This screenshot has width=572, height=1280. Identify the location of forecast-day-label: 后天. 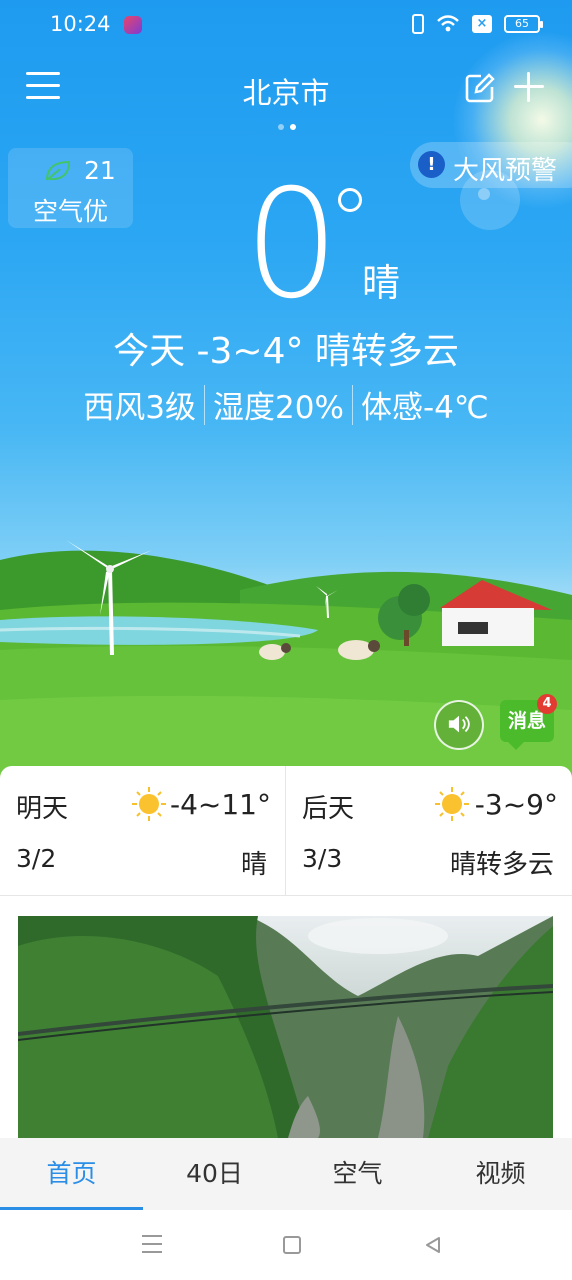
(328, 809).